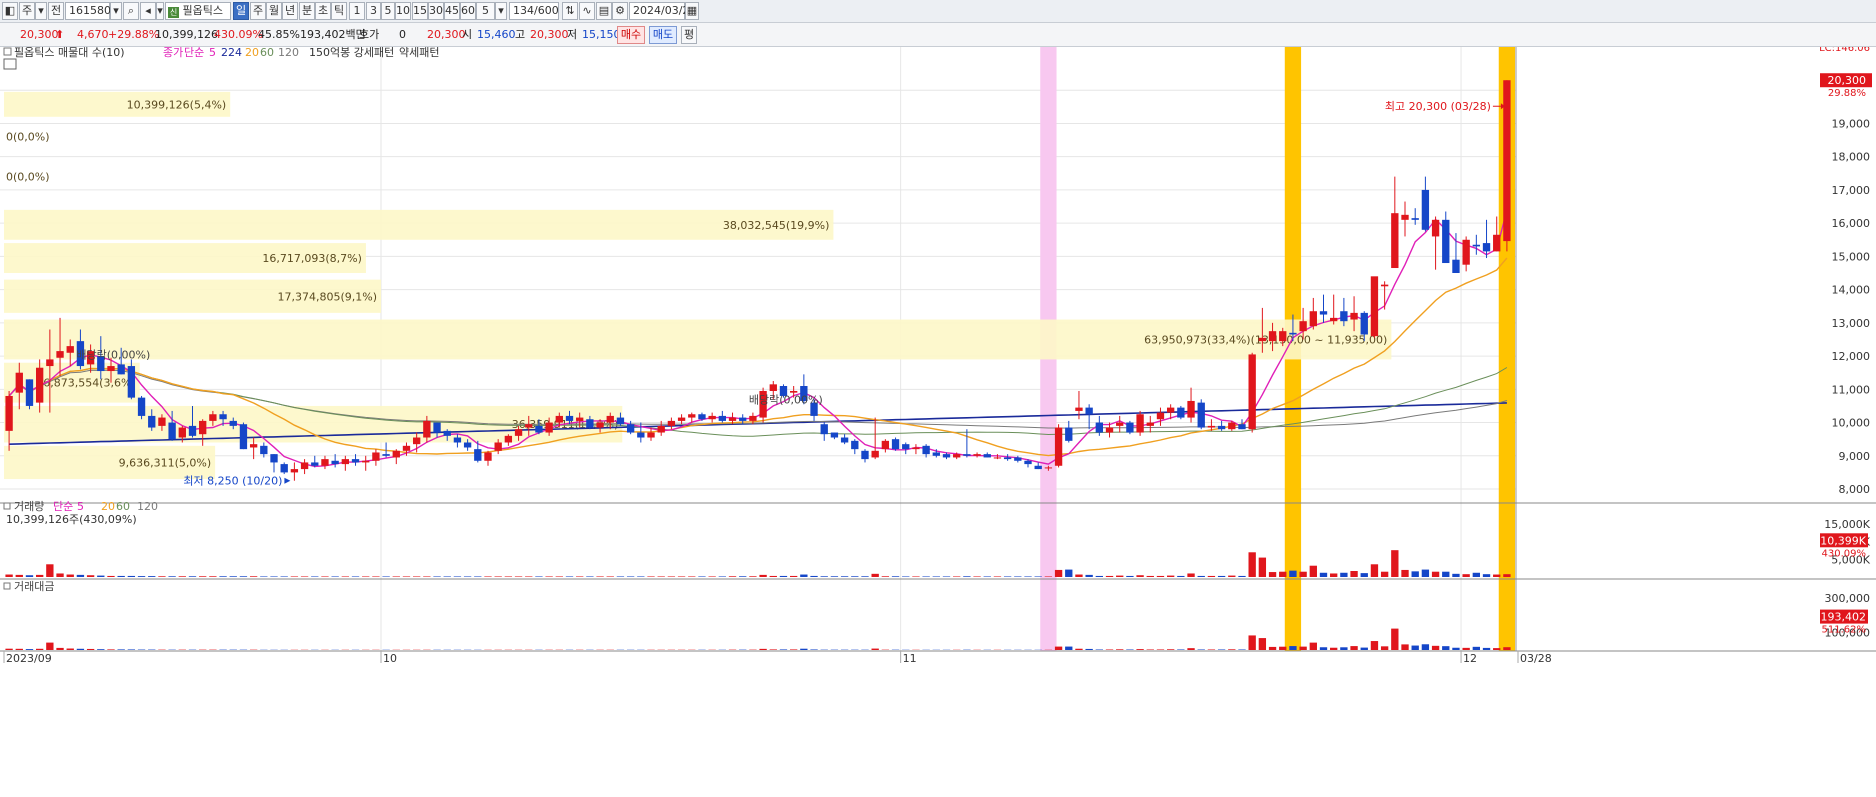 The image size is (1876, 797). I want to click on volume-legend-item: 단순, so click(63, 506).